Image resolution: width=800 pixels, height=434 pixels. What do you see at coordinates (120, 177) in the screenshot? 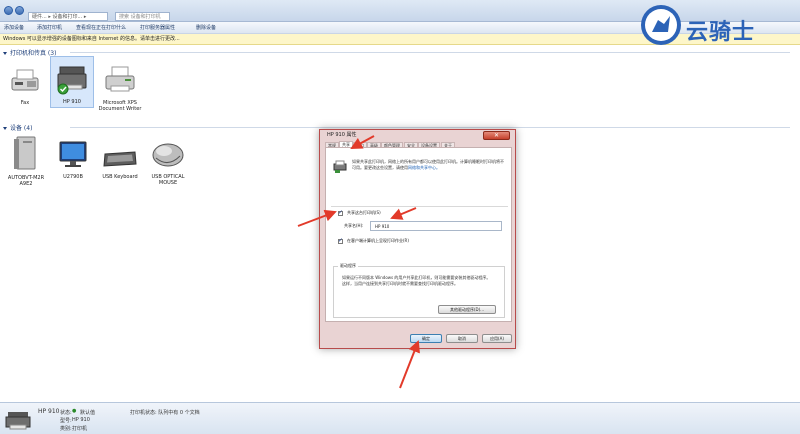
I see `device-label: USB Keyboard` at bounding box center [120, 177].